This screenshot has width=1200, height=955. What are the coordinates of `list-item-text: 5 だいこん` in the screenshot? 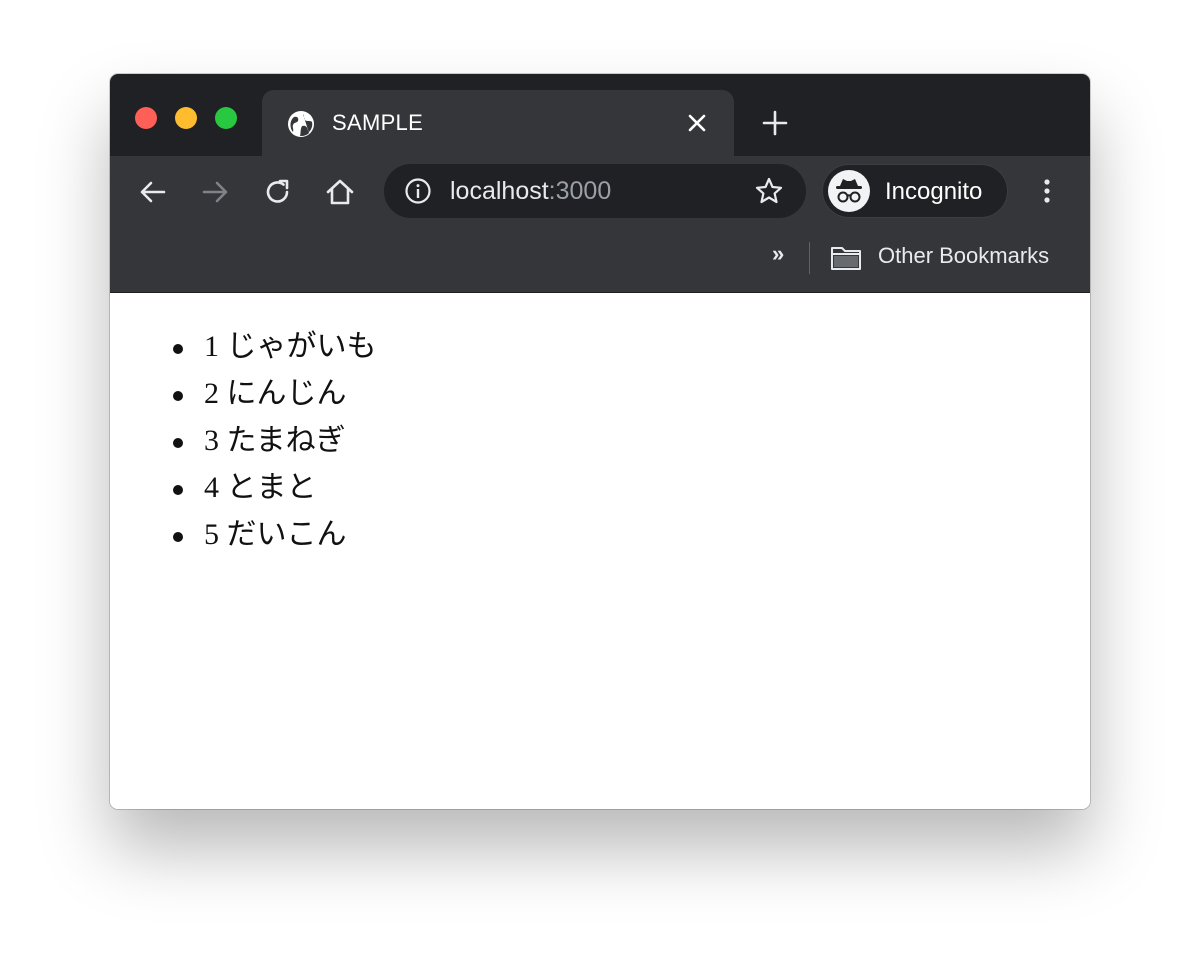 It's located at (275, 534).